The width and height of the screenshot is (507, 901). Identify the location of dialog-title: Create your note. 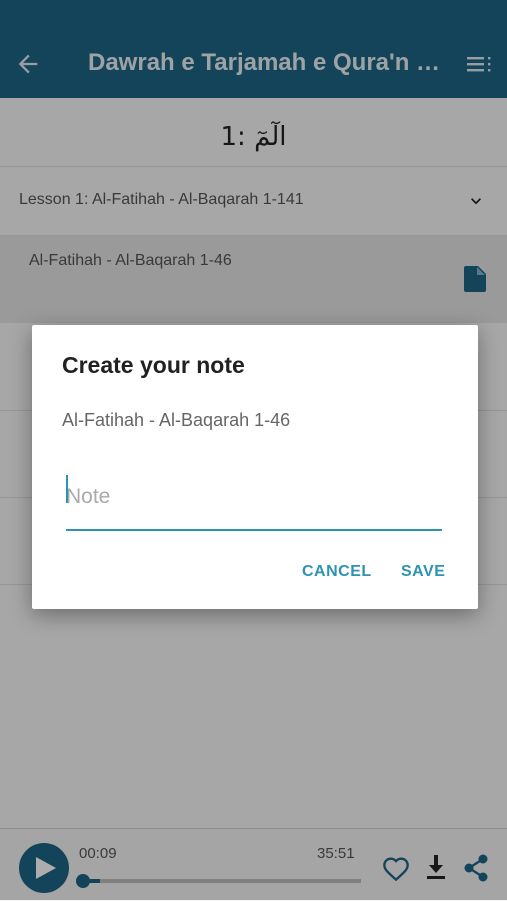
(153, 365).